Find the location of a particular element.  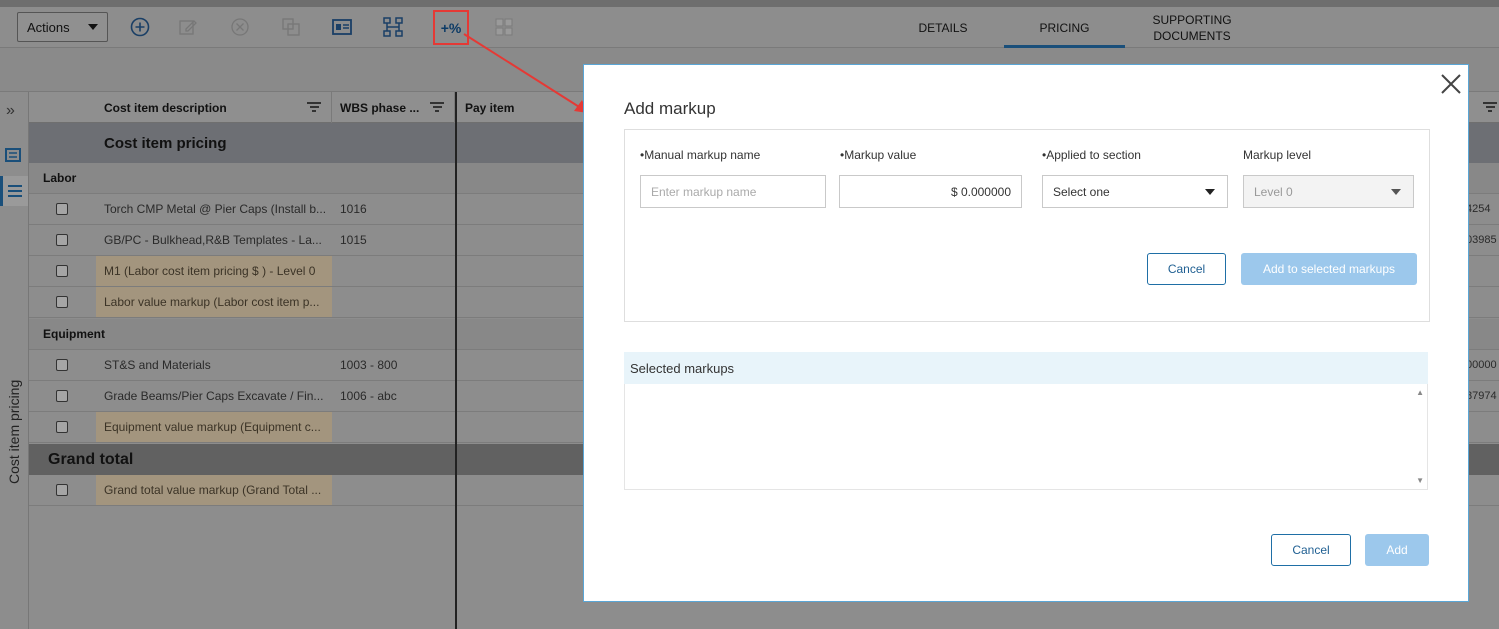

markup-level-label: Markup level is located at coordinates (1277, 155).